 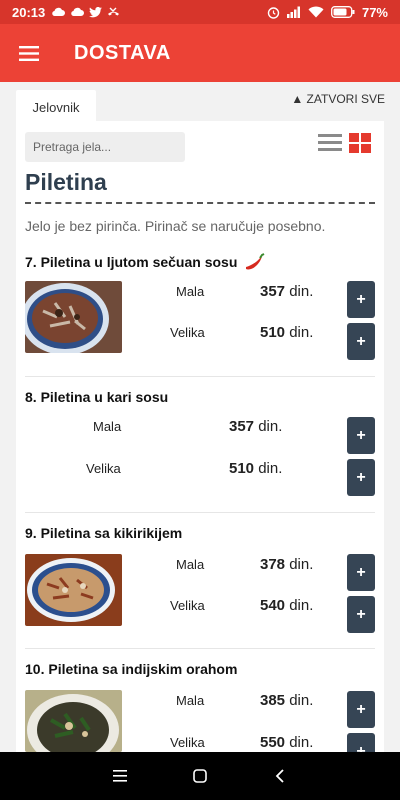 What do you see at coordinates (200, 203) in the screenshot?
I see `category-divider` at bounding box center [200, 203].